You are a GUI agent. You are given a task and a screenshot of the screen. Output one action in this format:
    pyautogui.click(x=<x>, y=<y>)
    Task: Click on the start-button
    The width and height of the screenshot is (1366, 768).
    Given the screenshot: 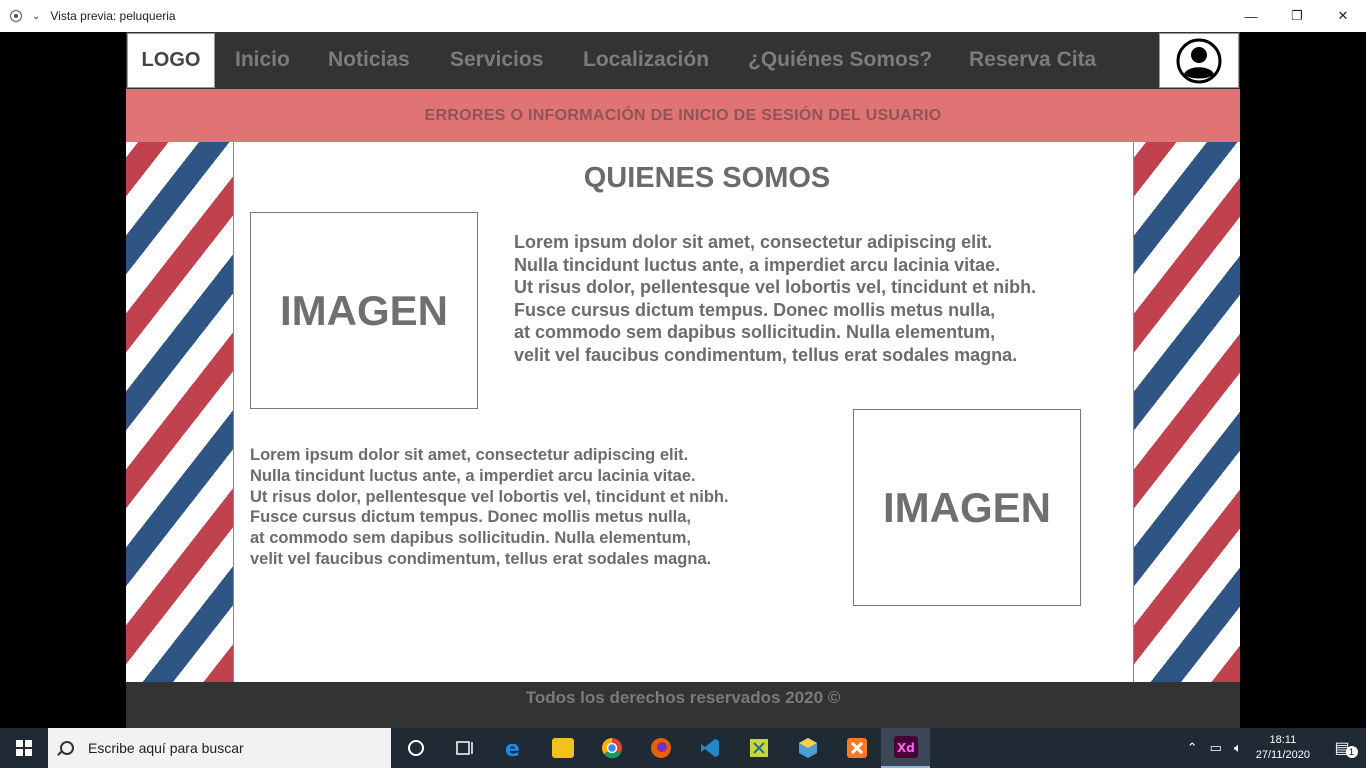 What is the action you would take?
    pyautogui.click(x=24, y=748)
    